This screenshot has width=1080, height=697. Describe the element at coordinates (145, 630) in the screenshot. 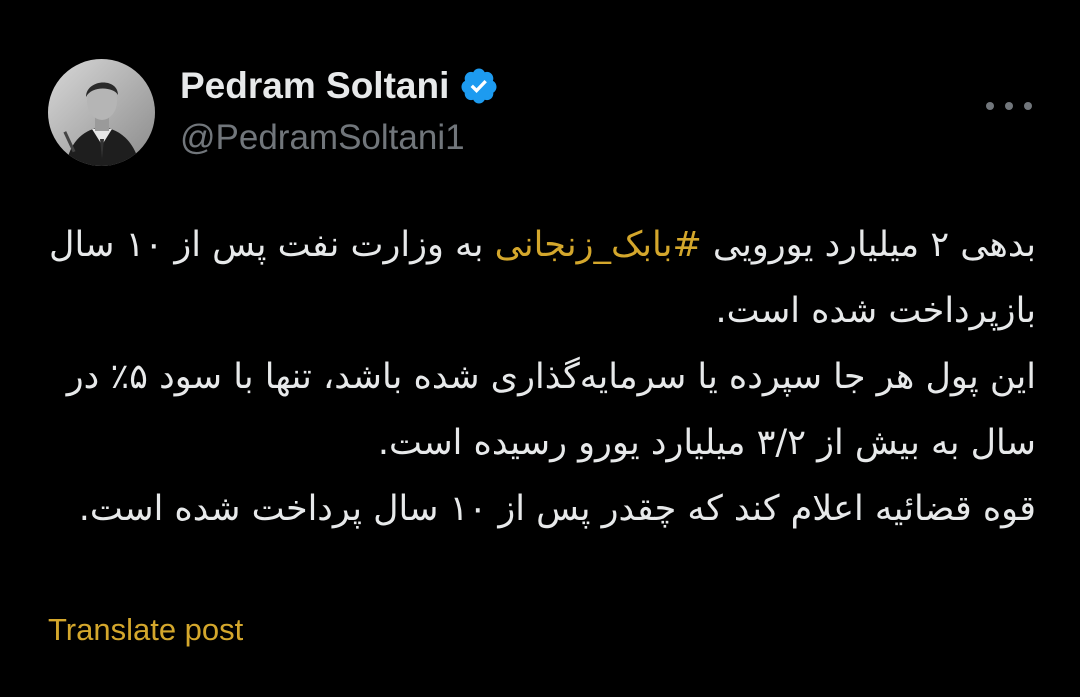

I see `translate-post-link: Translate post` at that location.